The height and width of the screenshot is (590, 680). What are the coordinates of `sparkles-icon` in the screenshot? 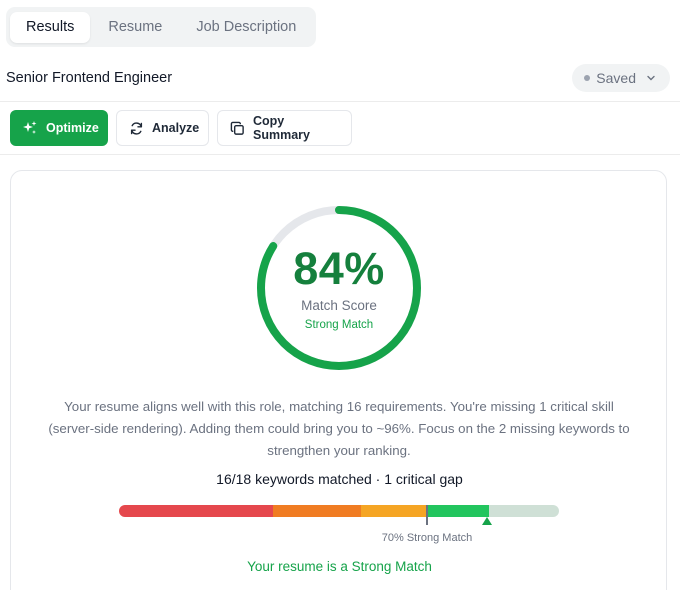 It's located at (30, 127).